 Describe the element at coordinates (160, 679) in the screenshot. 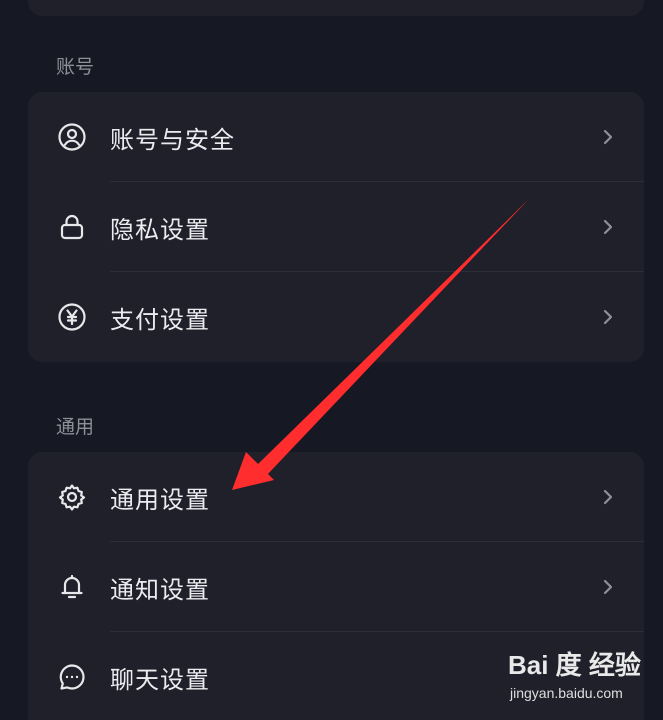

I see `chat-settings-label: 聊天设置` at that location.